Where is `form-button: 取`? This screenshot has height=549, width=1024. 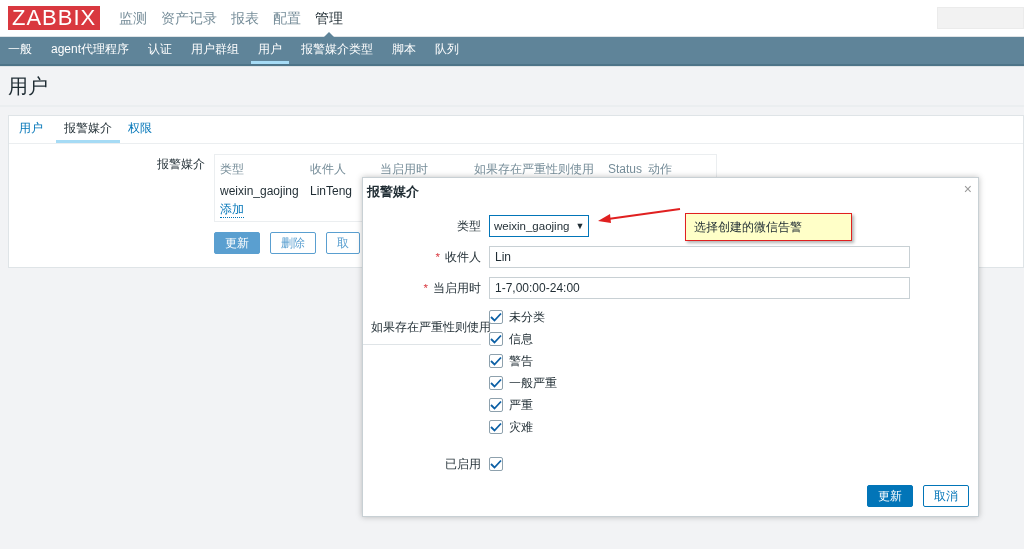 form-button: 取 is located at coordinates (343, 243).